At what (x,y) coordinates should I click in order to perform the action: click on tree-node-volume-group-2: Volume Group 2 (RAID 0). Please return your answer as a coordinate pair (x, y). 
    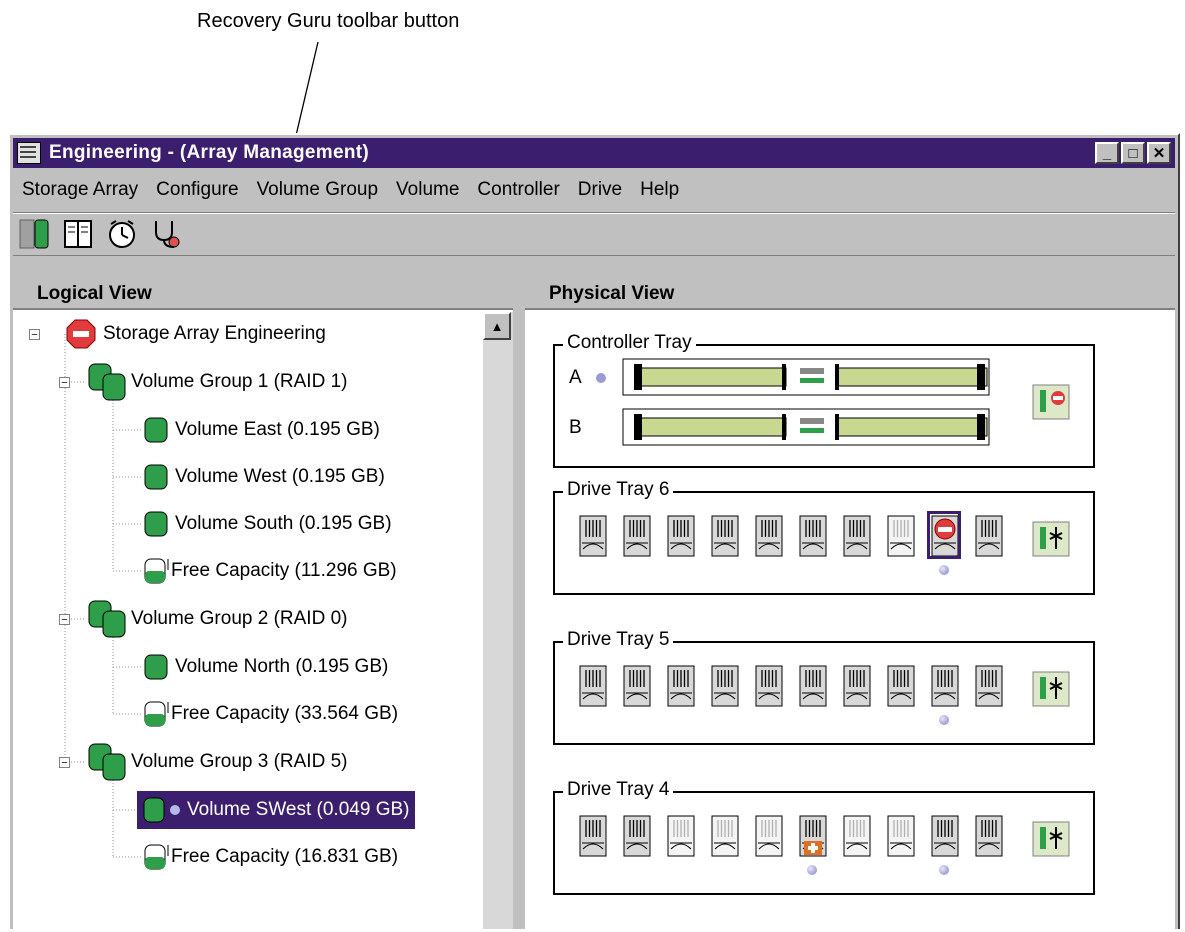
    Looking at the image, I should click on (216, 619).